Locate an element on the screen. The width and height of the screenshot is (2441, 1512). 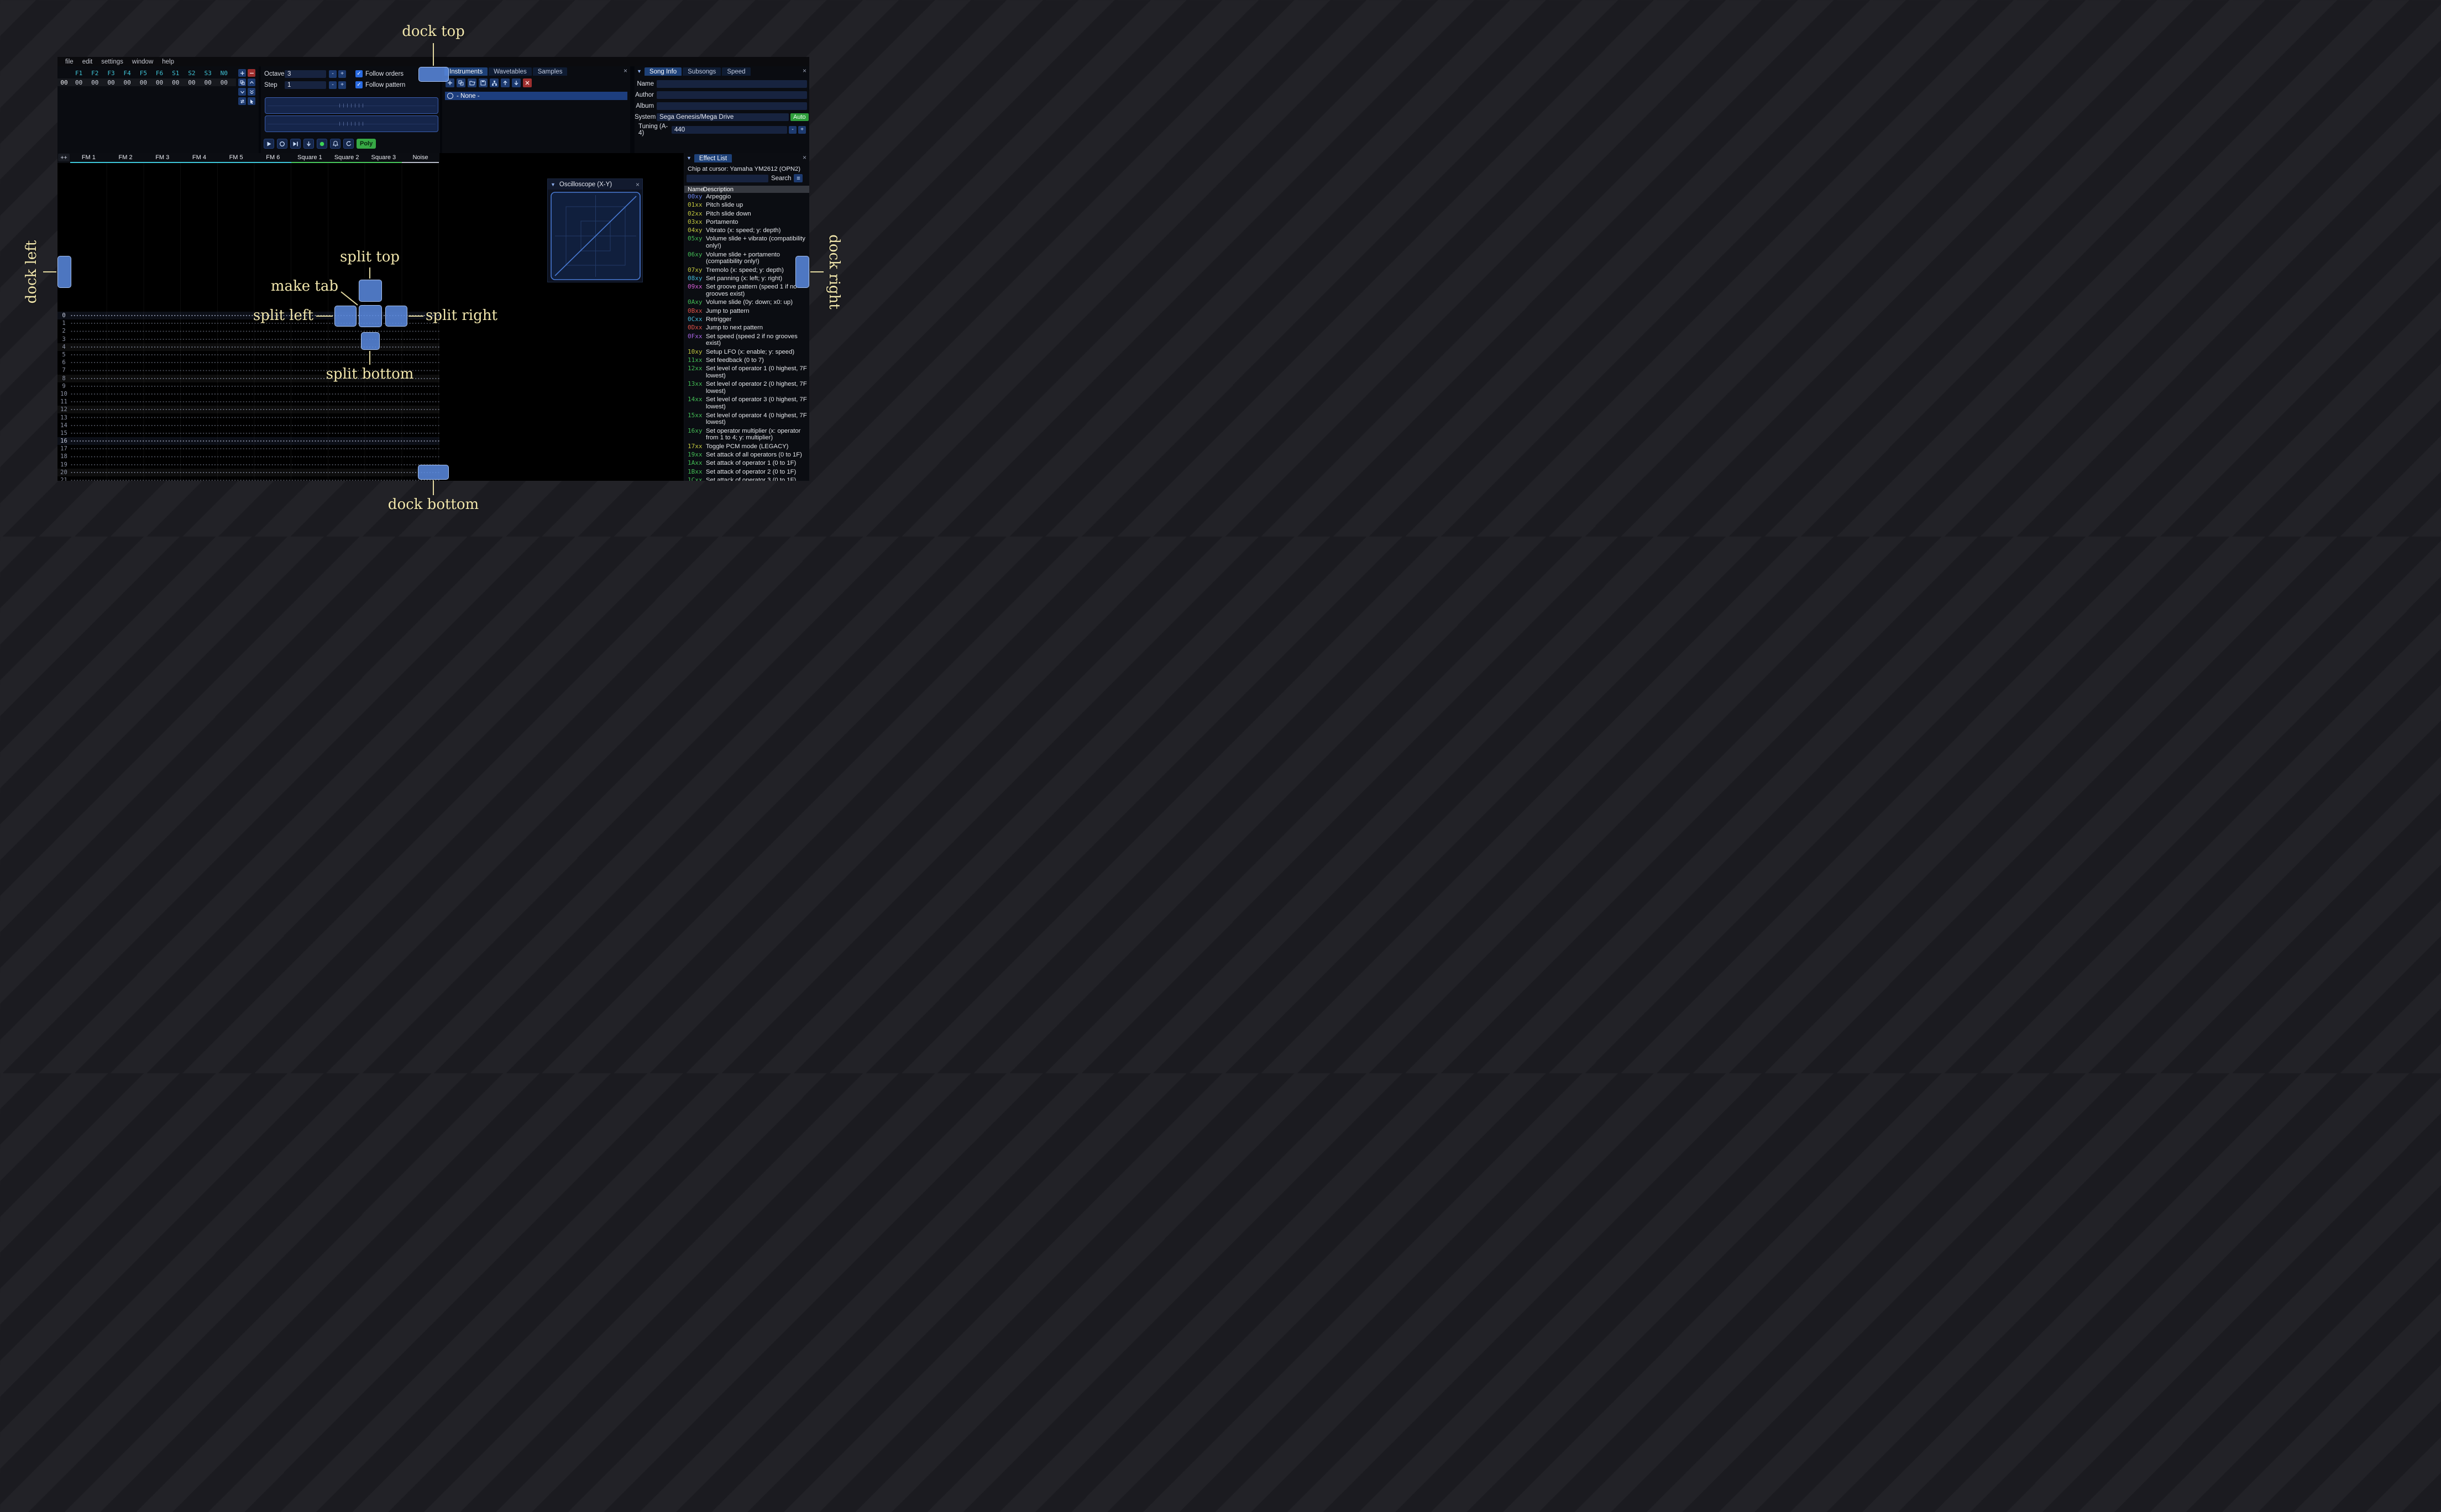
move-instrument-up-button is located at coordinates (505, 82).